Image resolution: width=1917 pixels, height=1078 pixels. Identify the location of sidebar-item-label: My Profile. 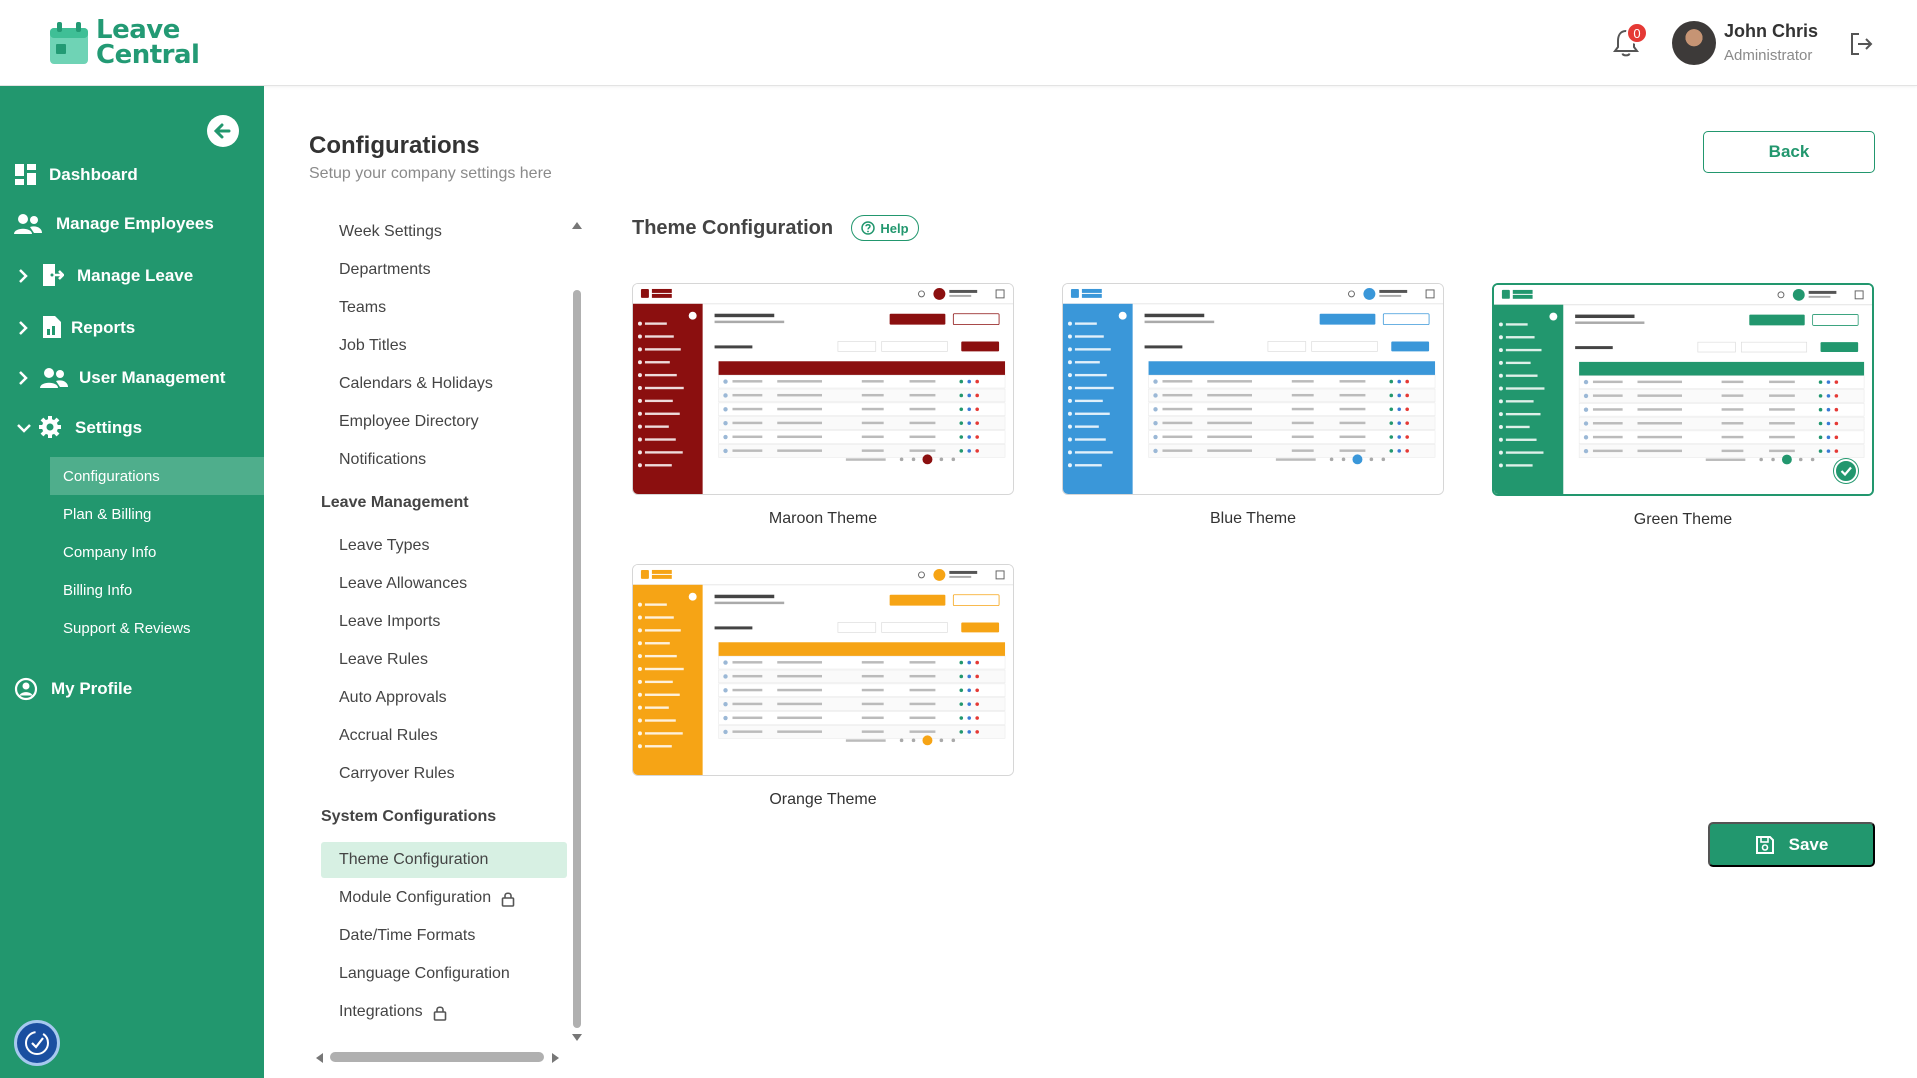
(92, 688).